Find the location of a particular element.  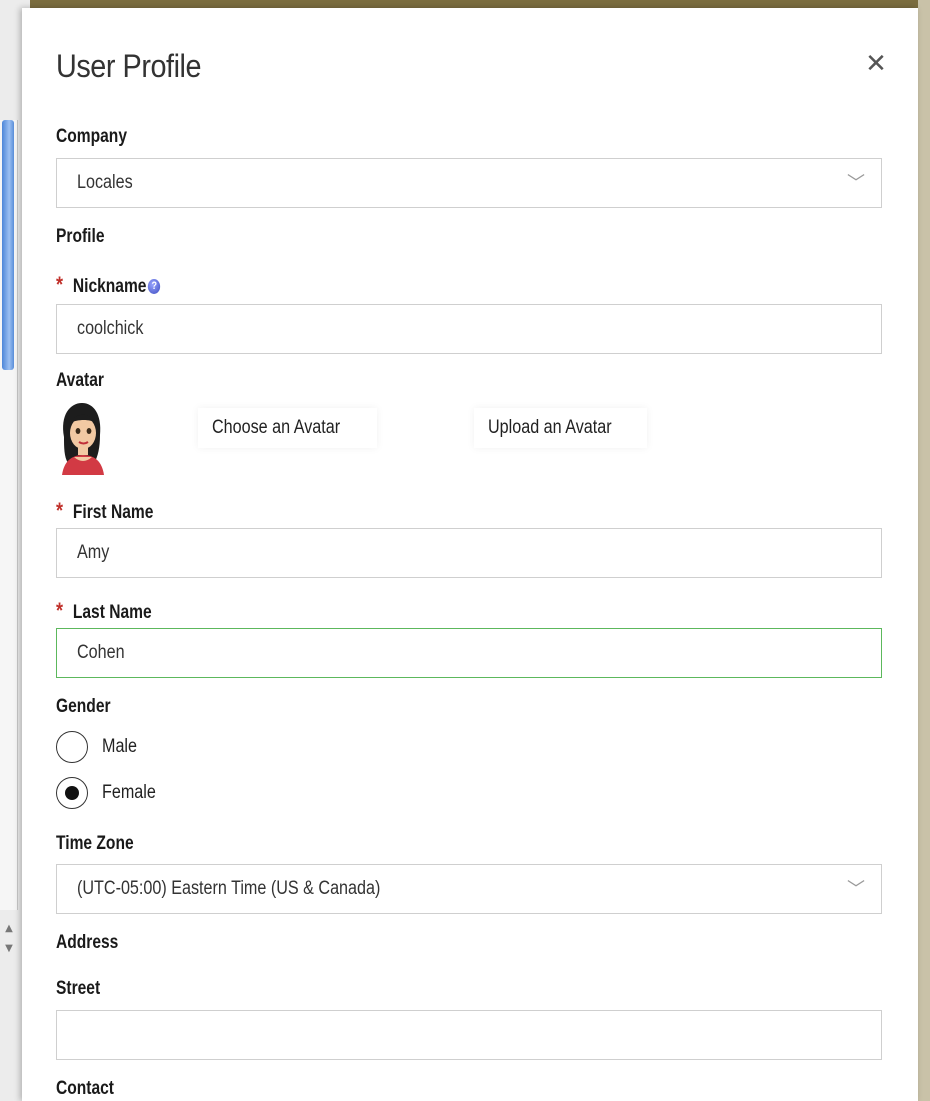

background-window-edge is located at coordinates (465, 4).